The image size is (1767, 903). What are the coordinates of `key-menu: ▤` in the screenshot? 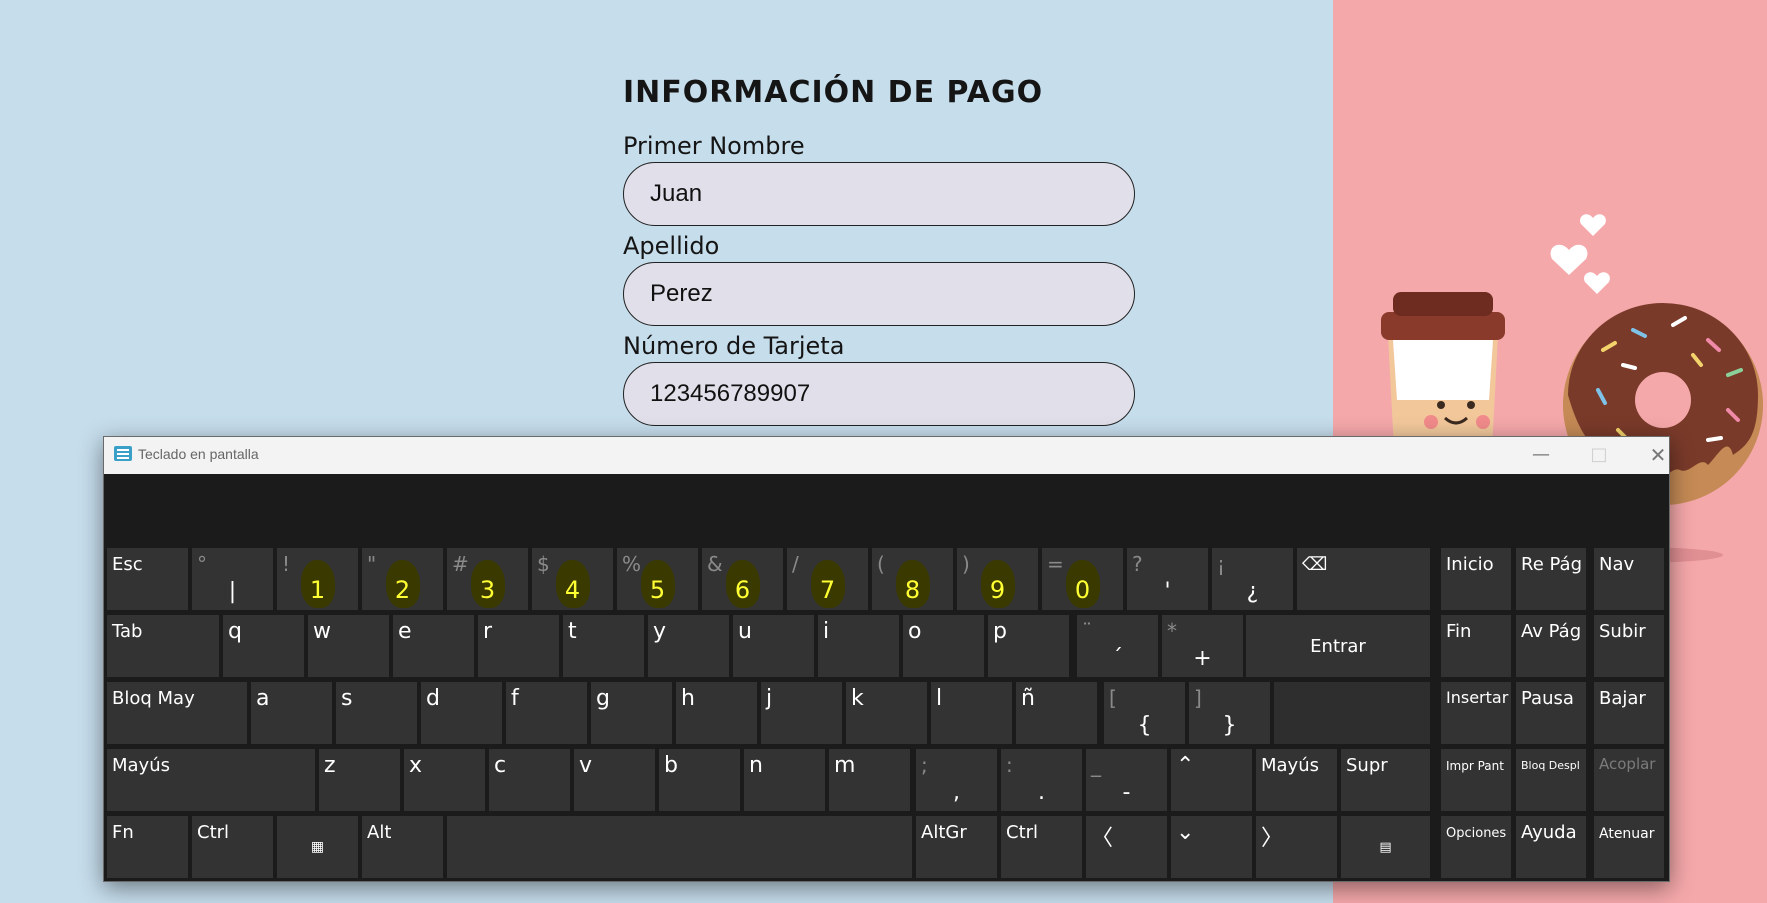 It's located at (1385, 847).